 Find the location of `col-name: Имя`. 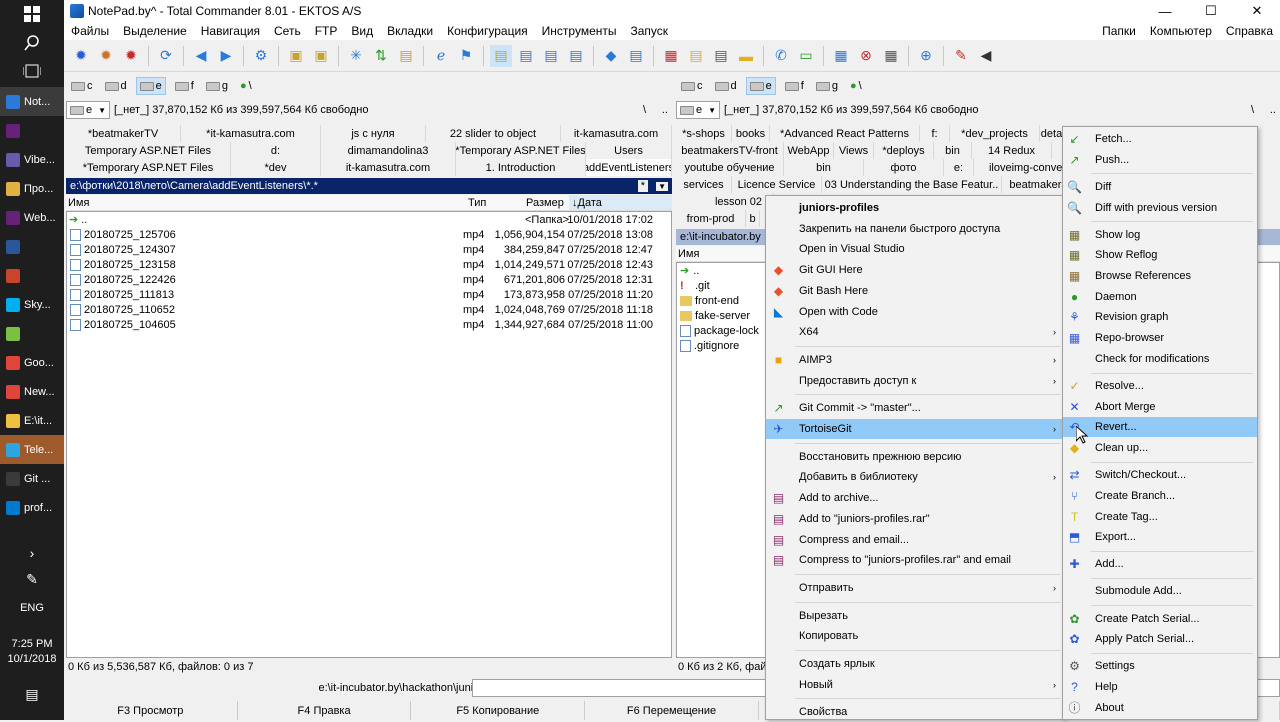

col-name: Имя is located at coordinates (688, 254).